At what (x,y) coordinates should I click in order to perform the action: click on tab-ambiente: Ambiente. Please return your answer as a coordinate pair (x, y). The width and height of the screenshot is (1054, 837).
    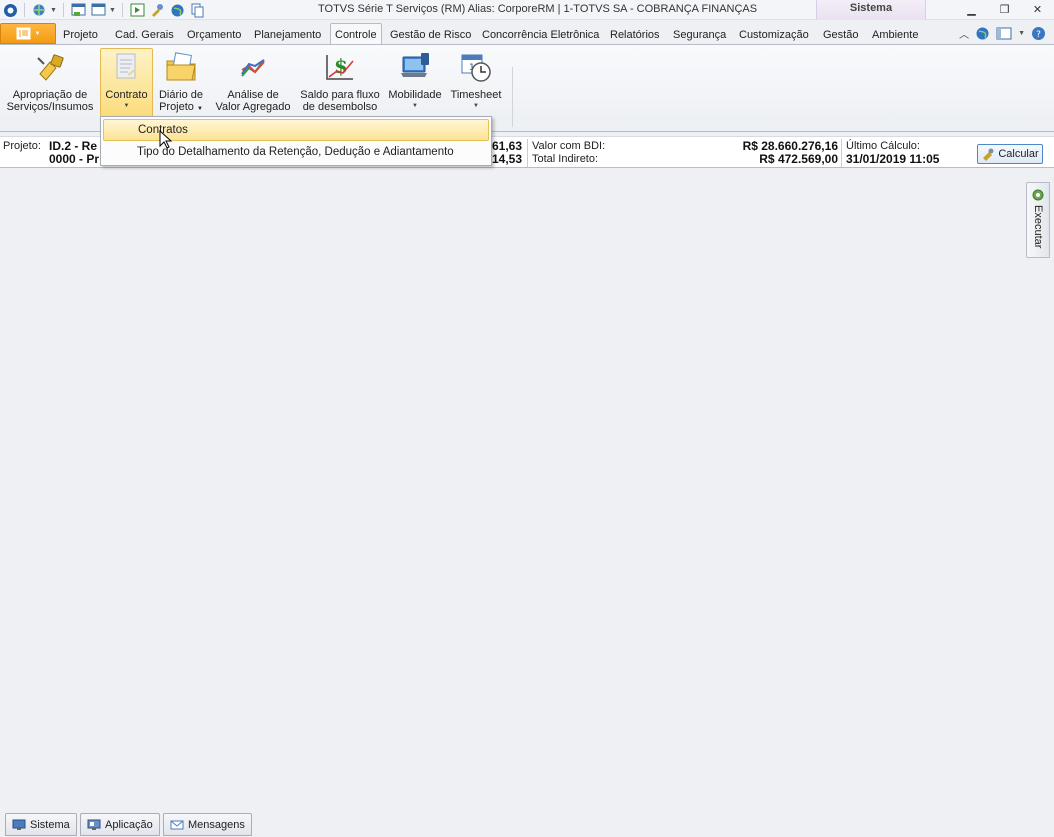
    Looking at the image, I should click on (895, 35).